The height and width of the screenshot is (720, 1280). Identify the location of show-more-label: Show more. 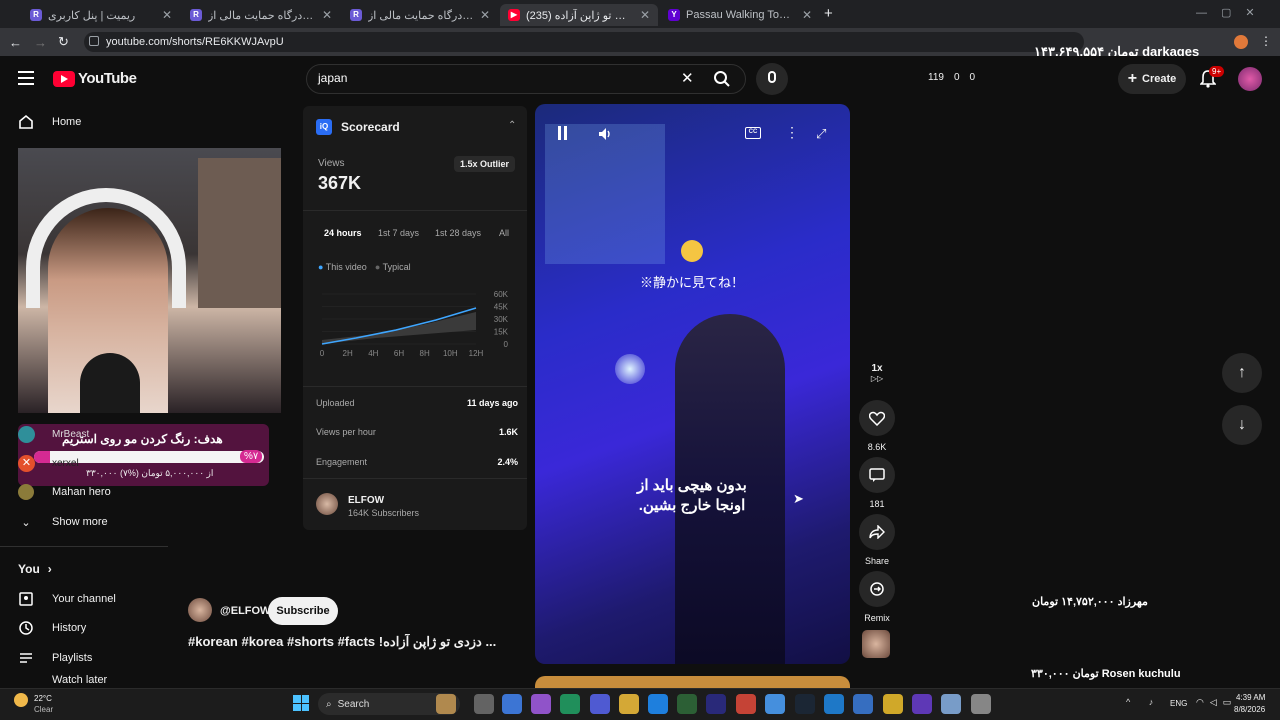
(80, 522).